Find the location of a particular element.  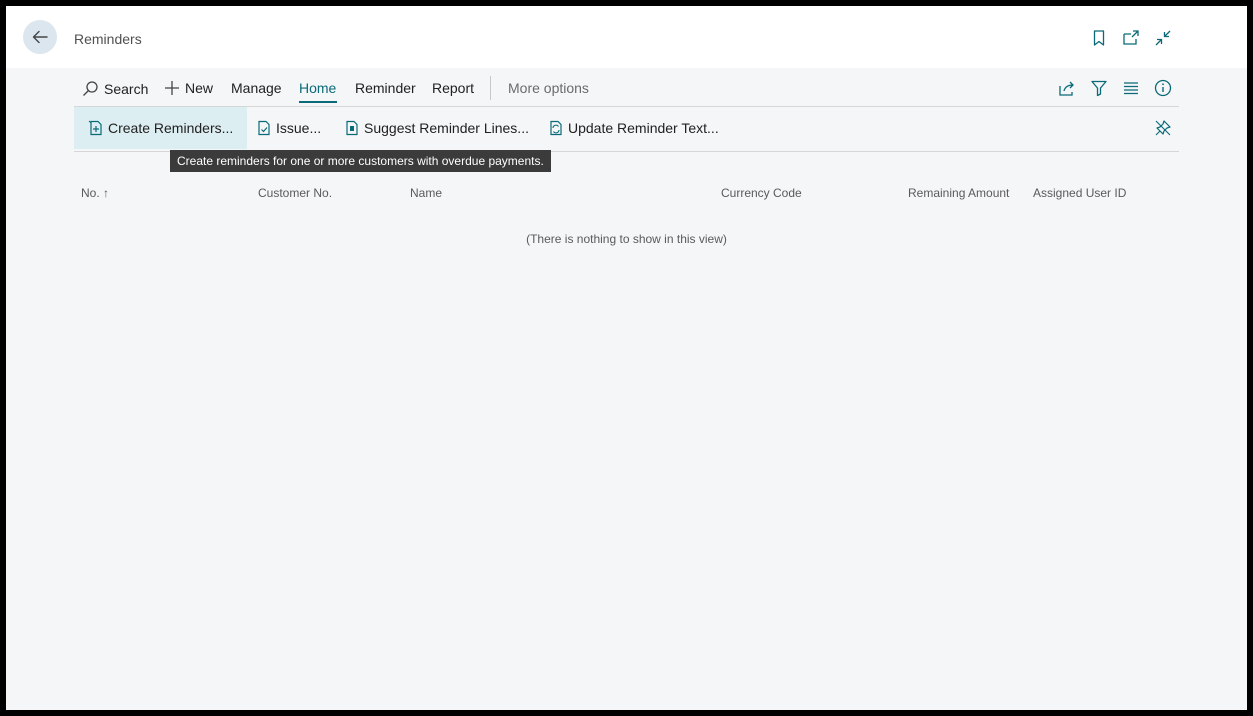

report-label: Report is located at coordinates (453, 88).